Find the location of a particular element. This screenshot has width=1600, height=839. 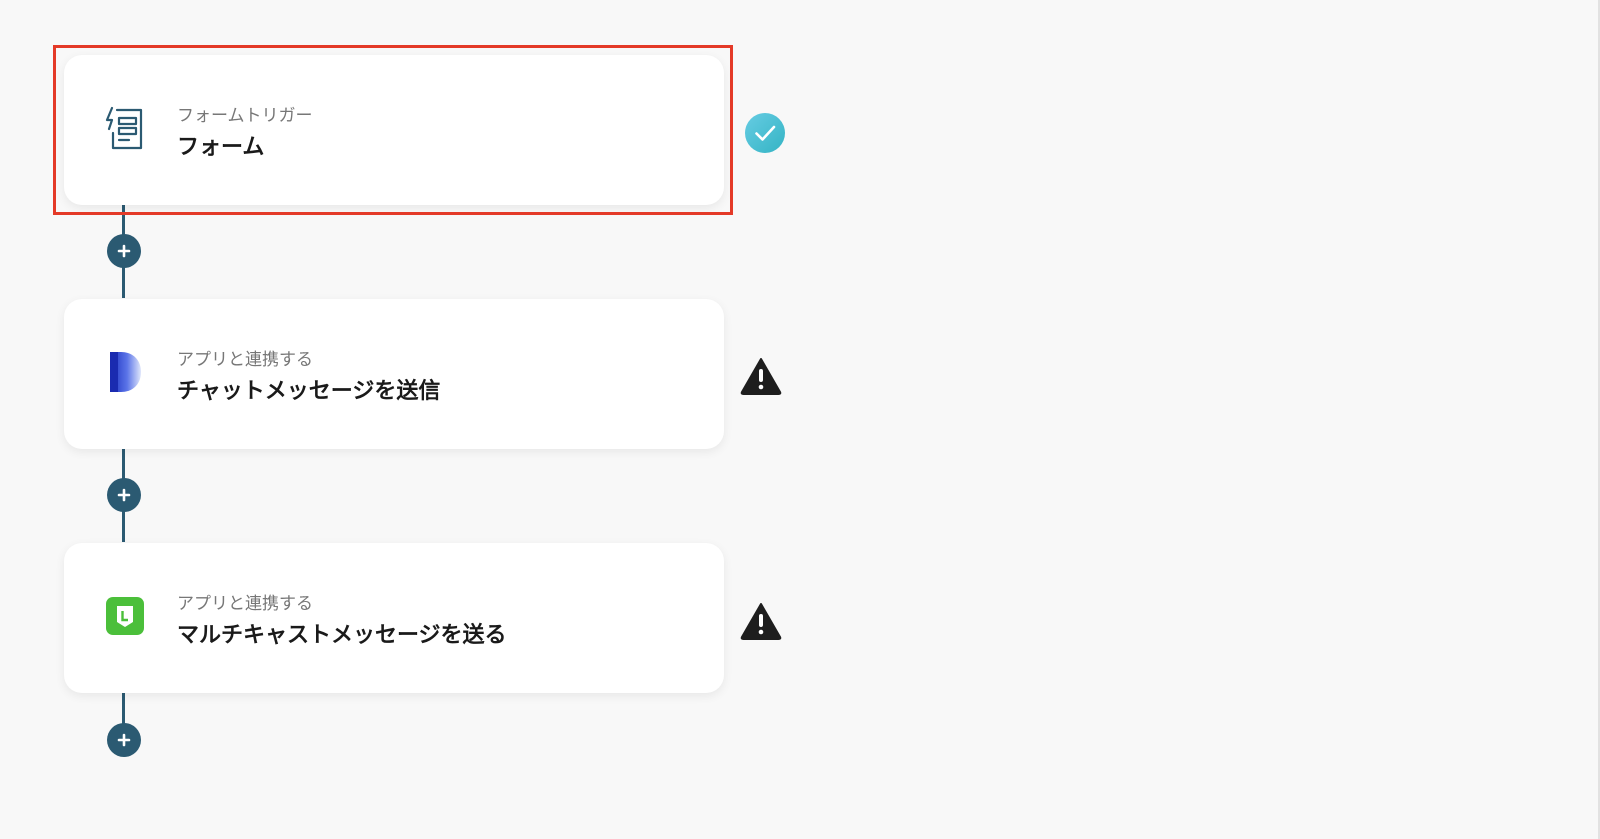

chat-app-icon is located at coordinates (125, 372).